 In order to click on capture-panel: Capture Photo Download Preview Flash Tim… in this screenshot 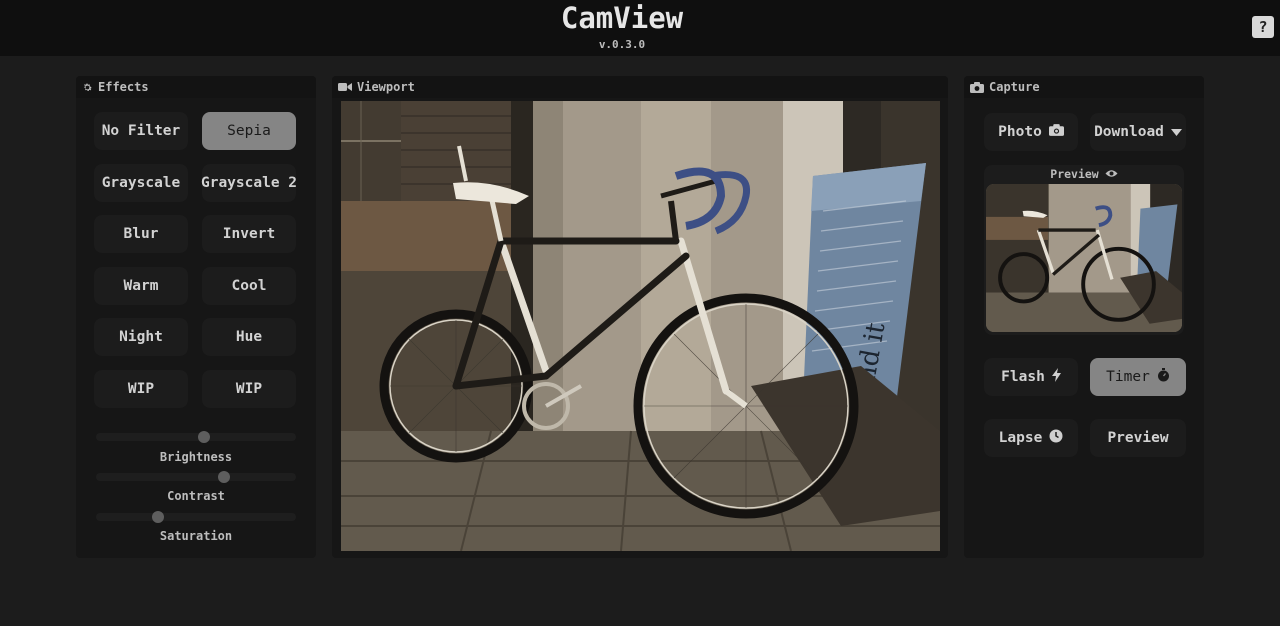, I will do `click(1084, 317)`.